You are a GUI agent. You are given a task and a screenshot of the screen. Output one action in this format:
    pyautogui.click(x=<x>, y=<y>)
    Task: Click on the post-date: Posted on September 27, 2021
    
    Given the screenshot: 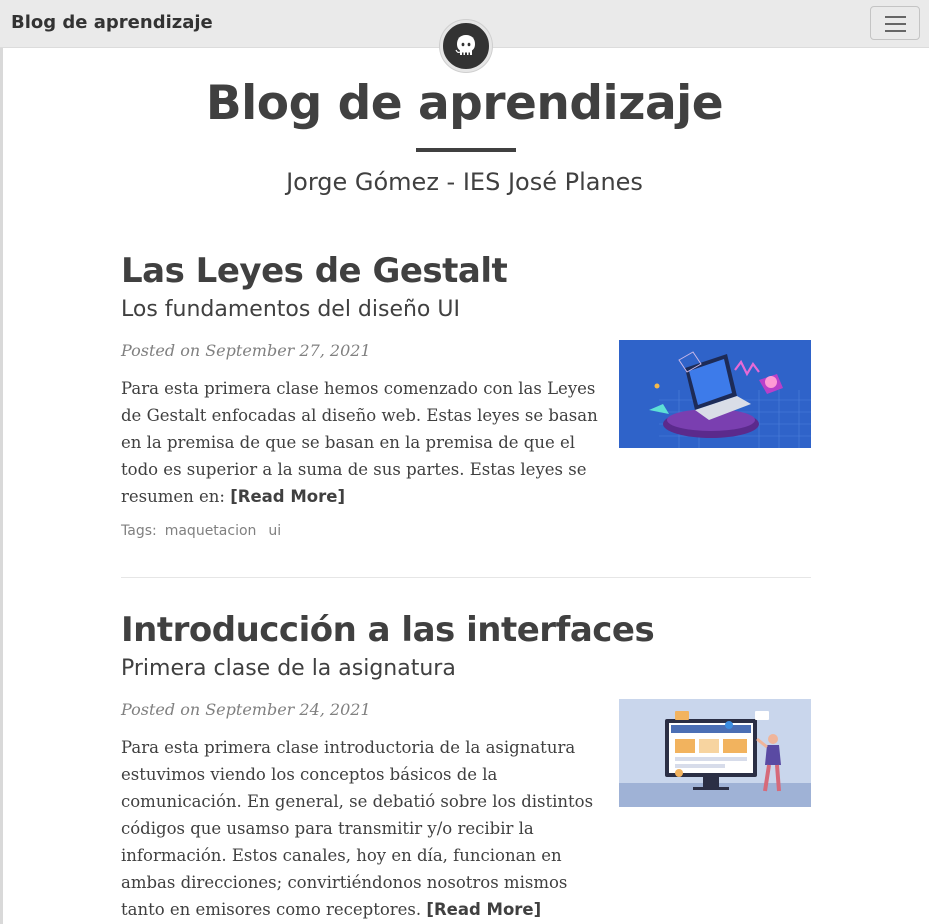 What is the action you would take?
    pyautogui.click(x=246, y=350)
    